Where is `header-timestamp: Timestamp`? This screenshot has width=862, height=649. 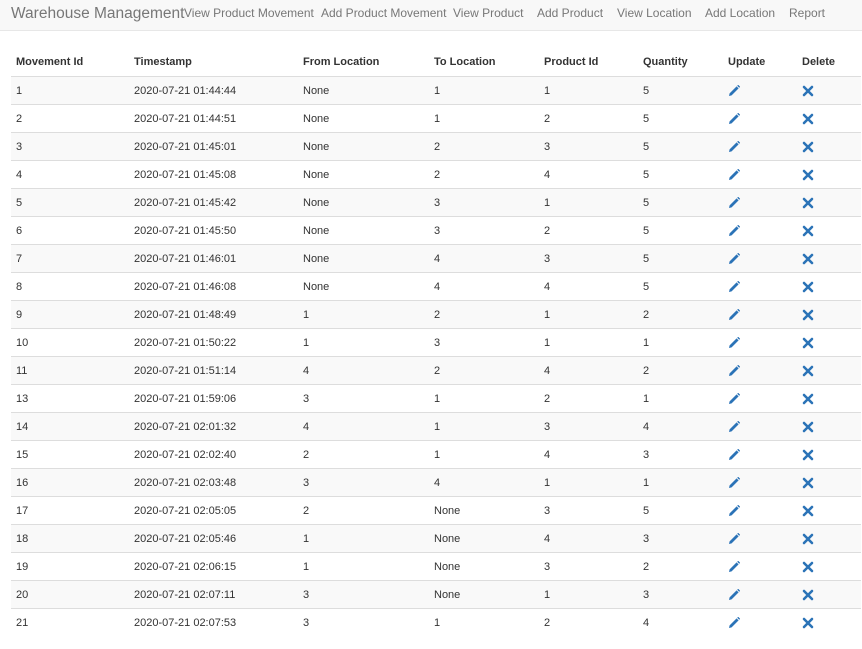
header-timestamp: Timestamp is located at coordinates (213, 62).